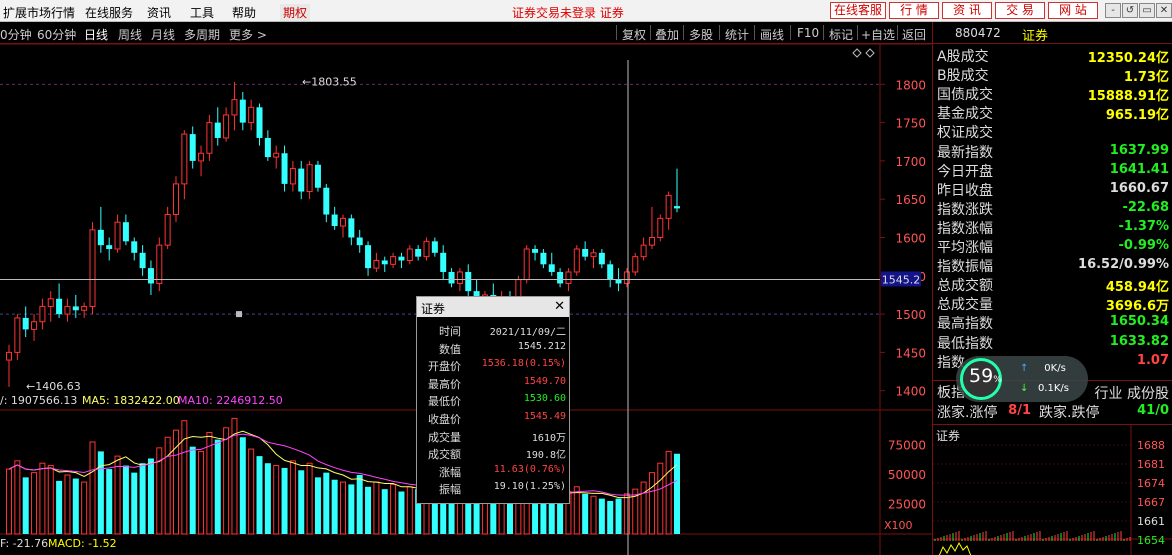 This screenshot has width=1172, height=555. Describe the element at coordinates (548, 438) in the screenshot. I see `tooltip-value: 1610万` at that location.